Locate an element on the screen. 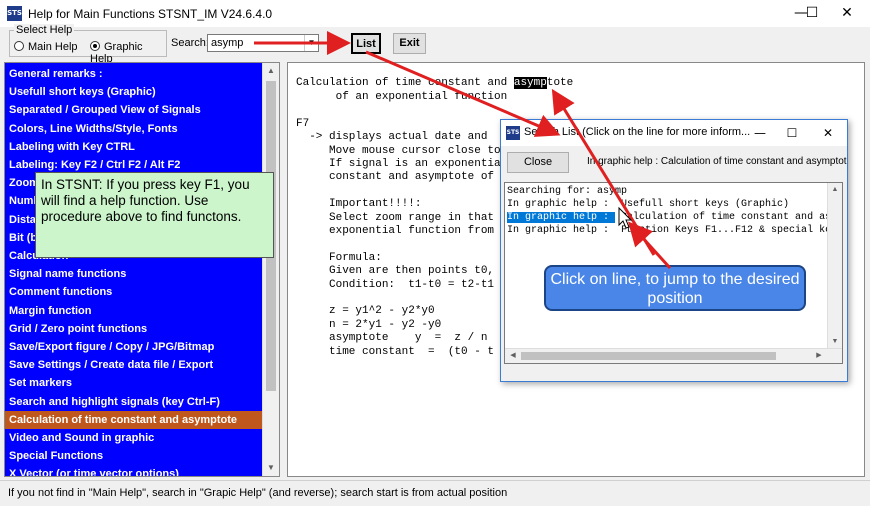 The width and height of the screenshot is (870, 506). scroll-thumb is located at coordinates (648, 356).